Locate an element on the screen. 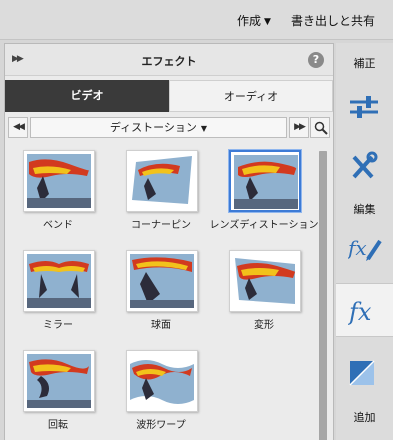 This screenshot has height=440, width=393. right-sidebar: 補正 編集 fx fx 追加 is located at coordinates (364, 241).